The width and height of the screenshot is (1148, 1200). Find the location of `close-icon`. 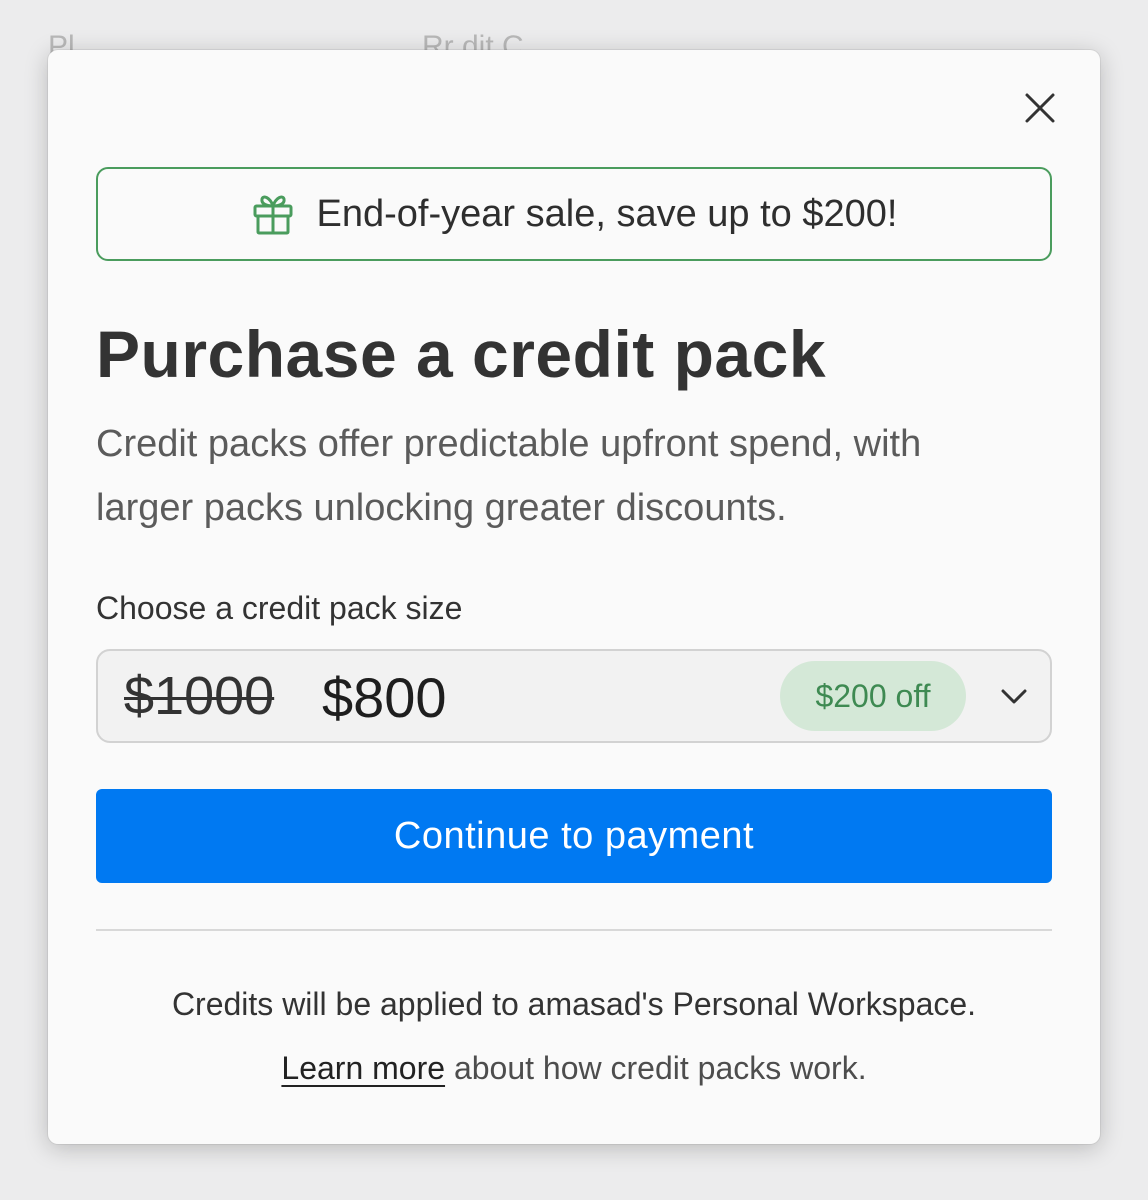

close-icon is located at coordinates (1040, 108).